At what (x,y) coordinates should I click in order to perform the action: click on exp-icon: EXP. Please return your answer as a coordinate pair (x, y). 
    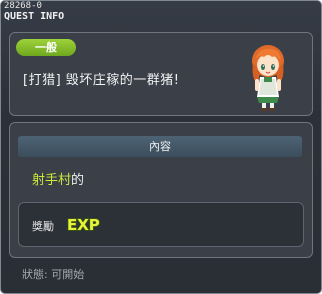
    Looking at the image, I should click on (83, 224).